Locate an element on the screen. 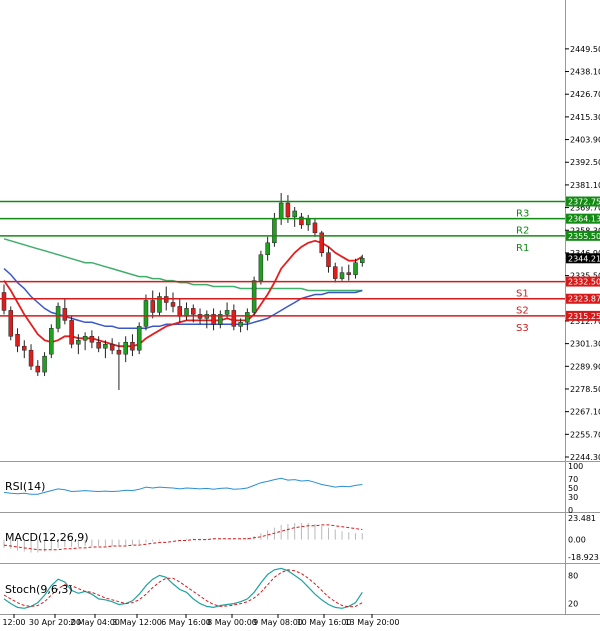 This screenshot has width=600, height=631. price-tick-label: 2301.30 is located at coordinates (585, 344).